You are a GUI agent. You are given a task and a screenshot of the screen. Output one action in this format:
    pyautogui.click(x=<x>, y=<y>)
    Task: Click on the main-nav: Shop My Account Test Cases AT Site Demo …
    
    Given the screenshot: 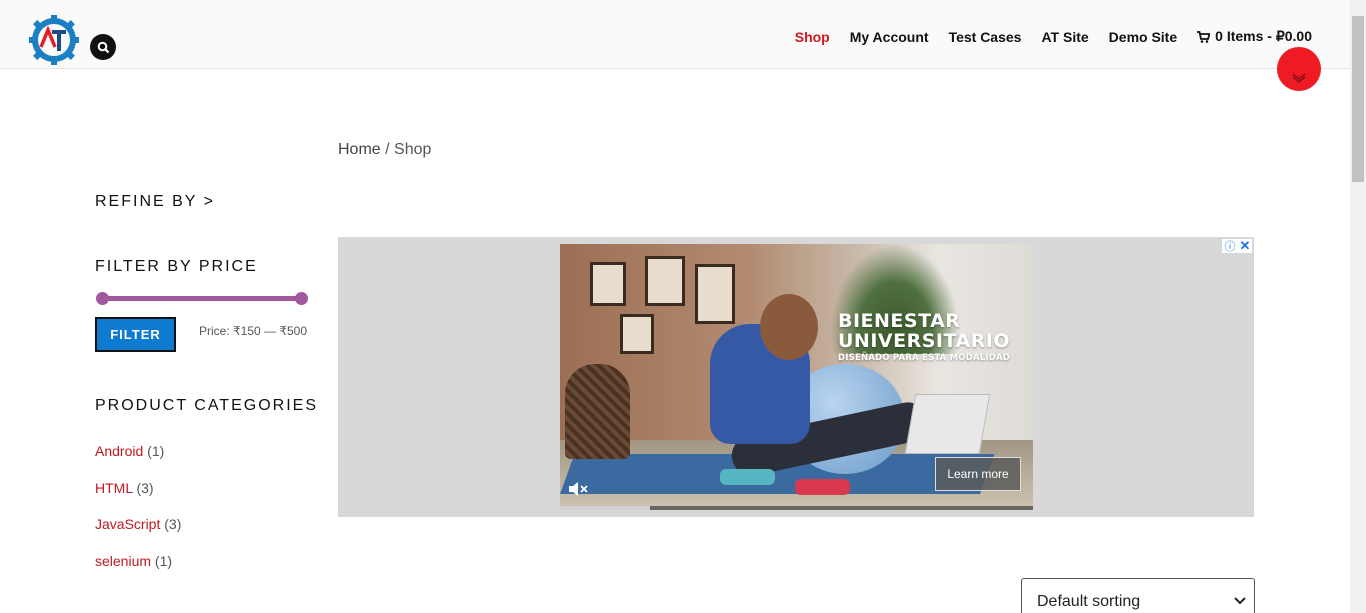 What is the action you would take?
    pyautogui.click(x=1043, y=36)
    